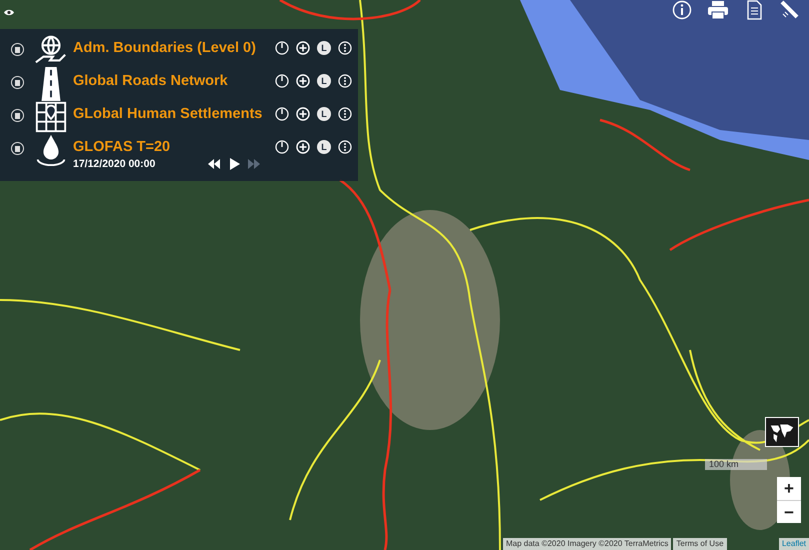  Describe the element at coordinates (718, 10) in the screenshot. I see `print-icon` at that location.